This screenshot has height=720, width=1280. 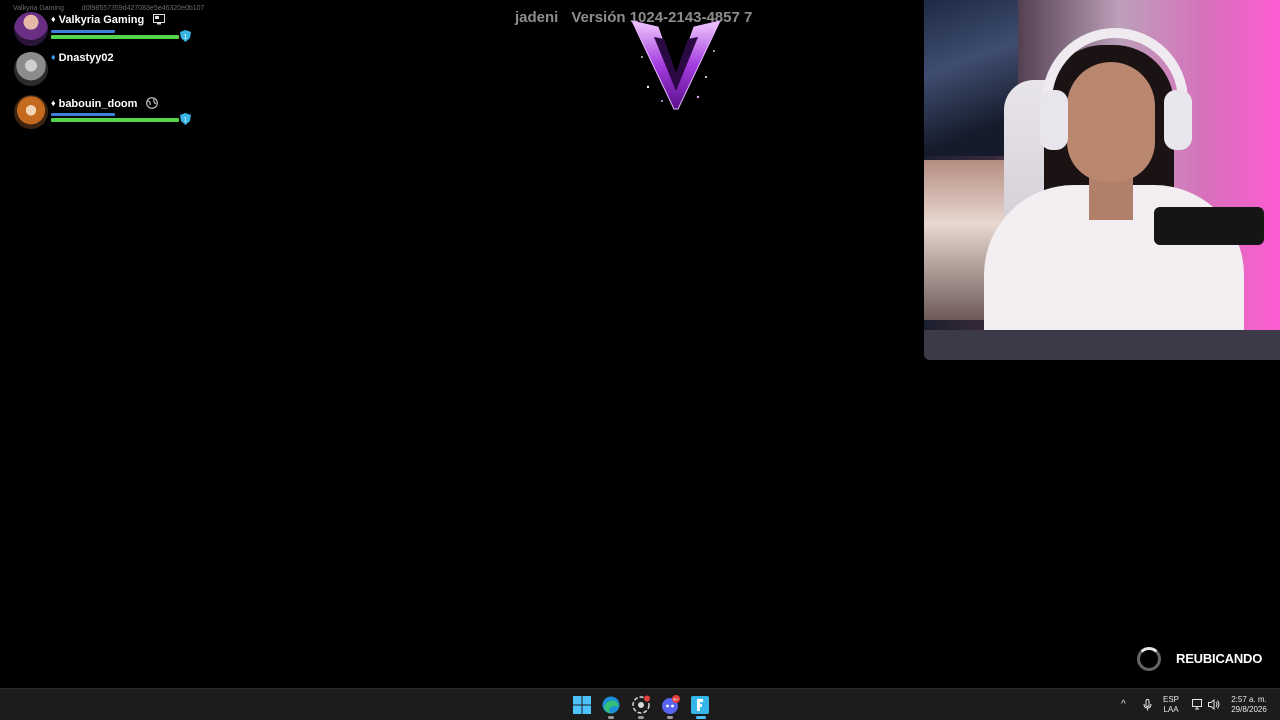 I want to click on party-member-name: Valkyria Gaming, so click(x=101, y=20).